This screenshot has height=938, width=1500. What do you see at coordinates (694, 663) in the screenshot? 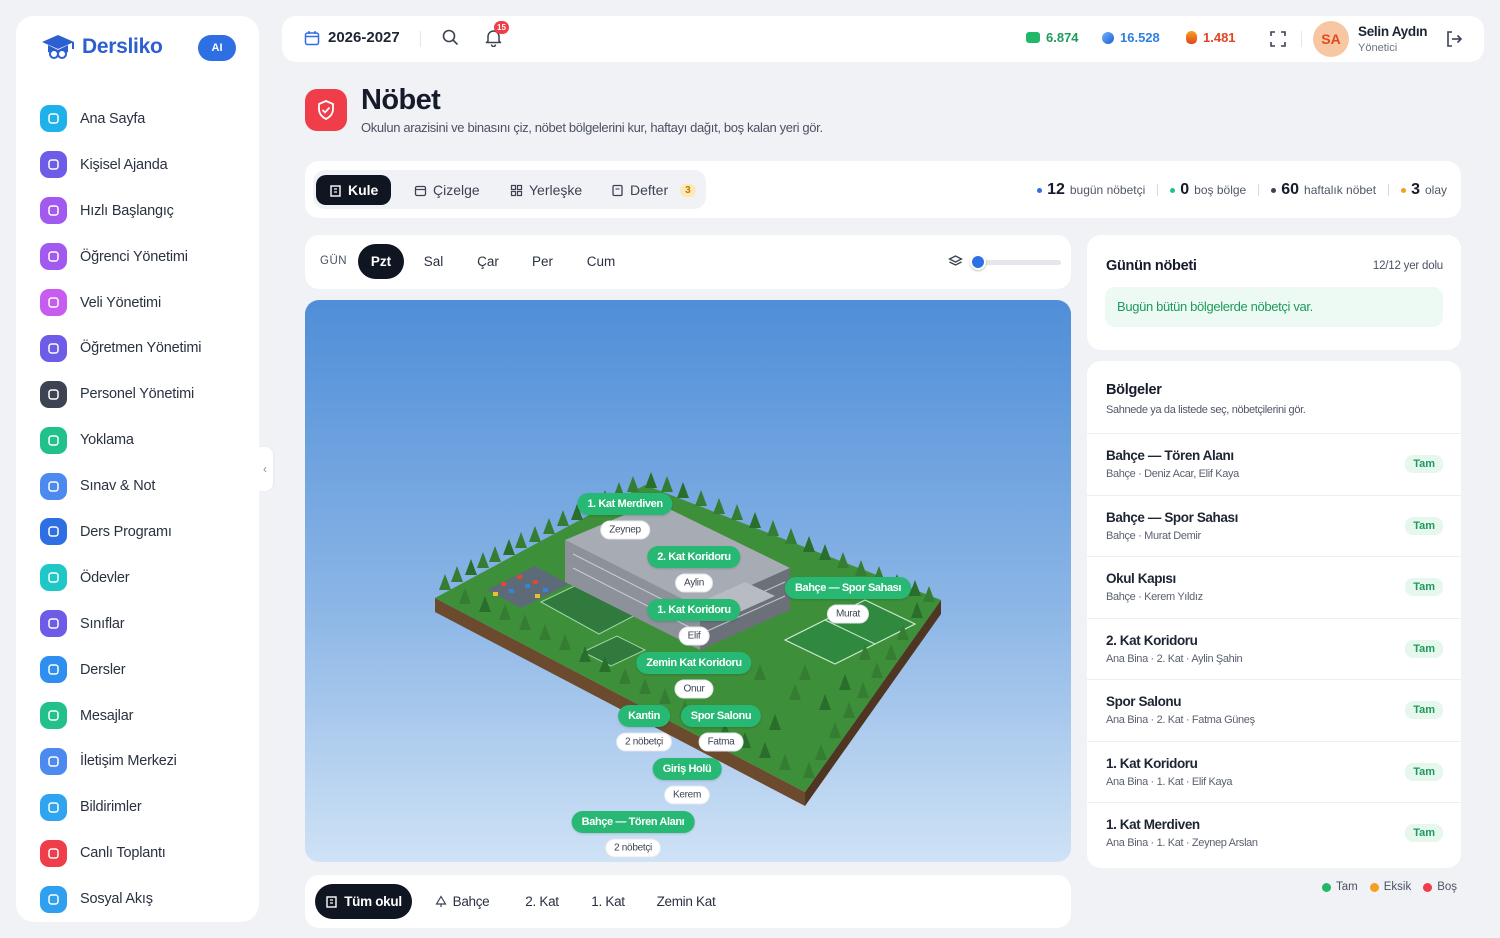
I see `zone-tag-zemin-kat-koridoru: Zemin Kat Koridoru` at bounding box center [694, 663].